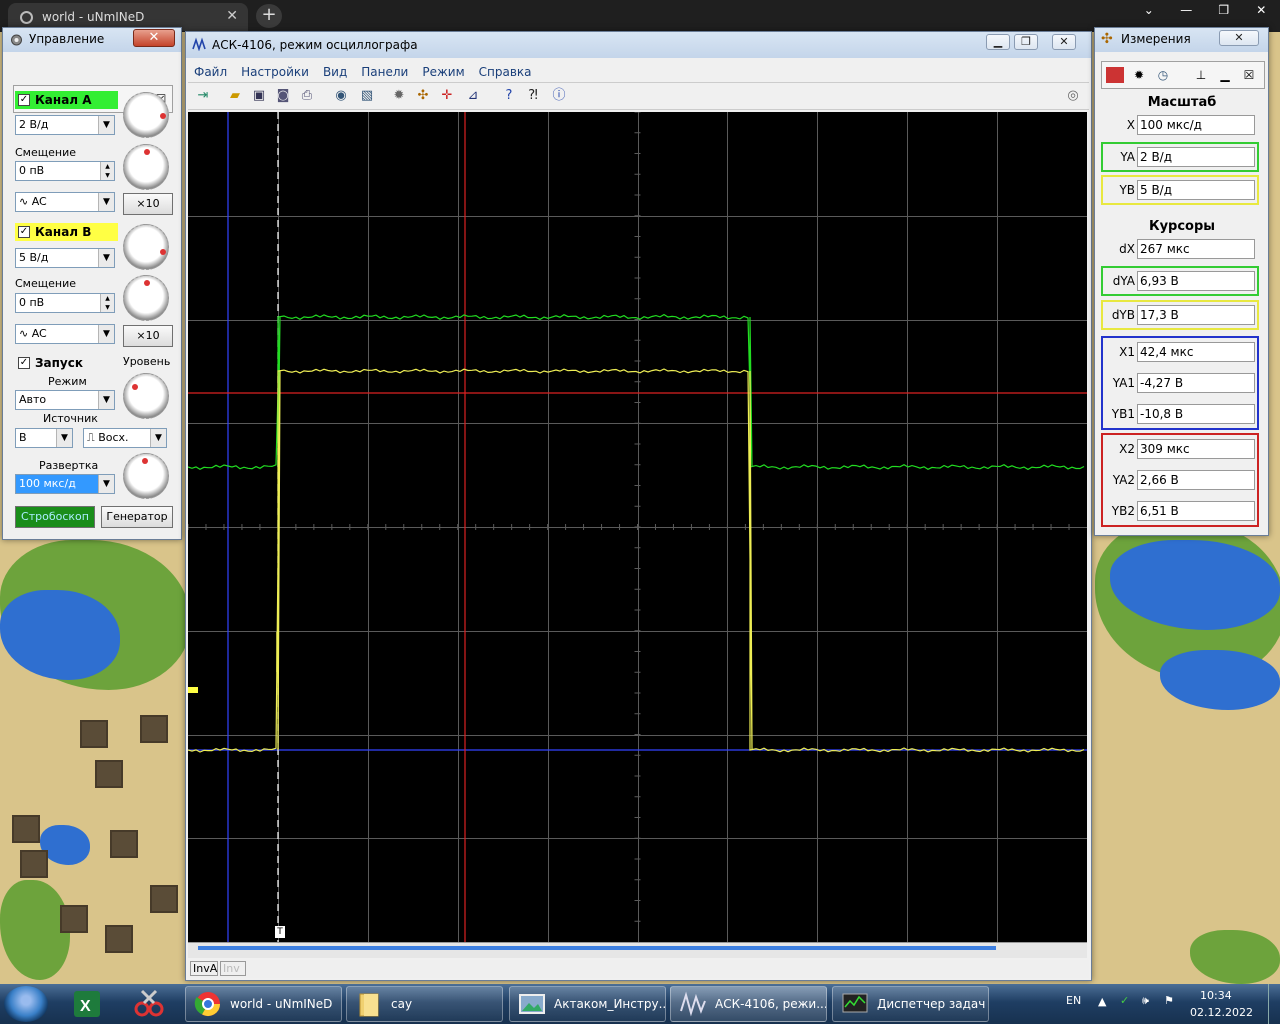 The height and width of the screenshot is (1024, 1280). Describe the element at coordinates (1163, 75) in the screenshot. I see `clock-icon: ◷` at that location.